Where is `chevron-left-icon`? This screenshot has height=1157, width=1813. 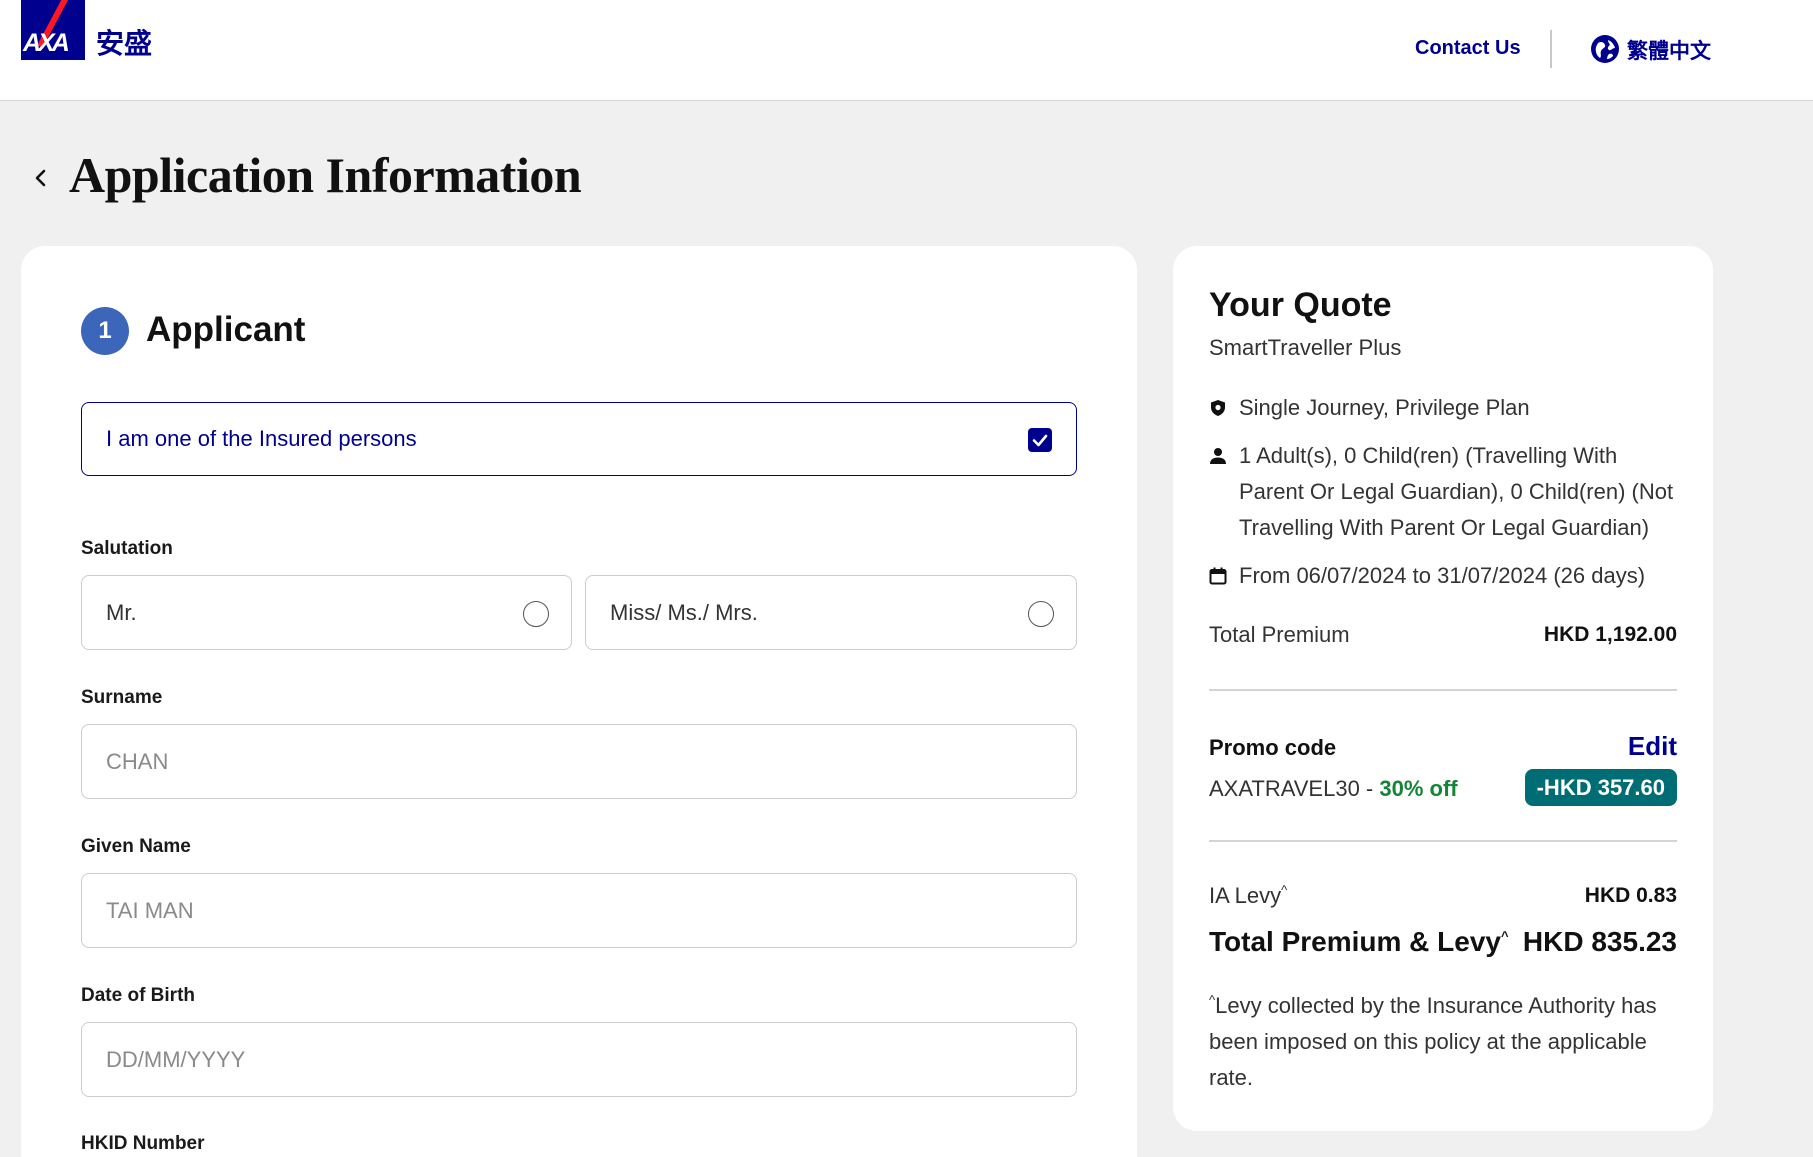
chevron-left-icon is located at coordinates (41, 178).